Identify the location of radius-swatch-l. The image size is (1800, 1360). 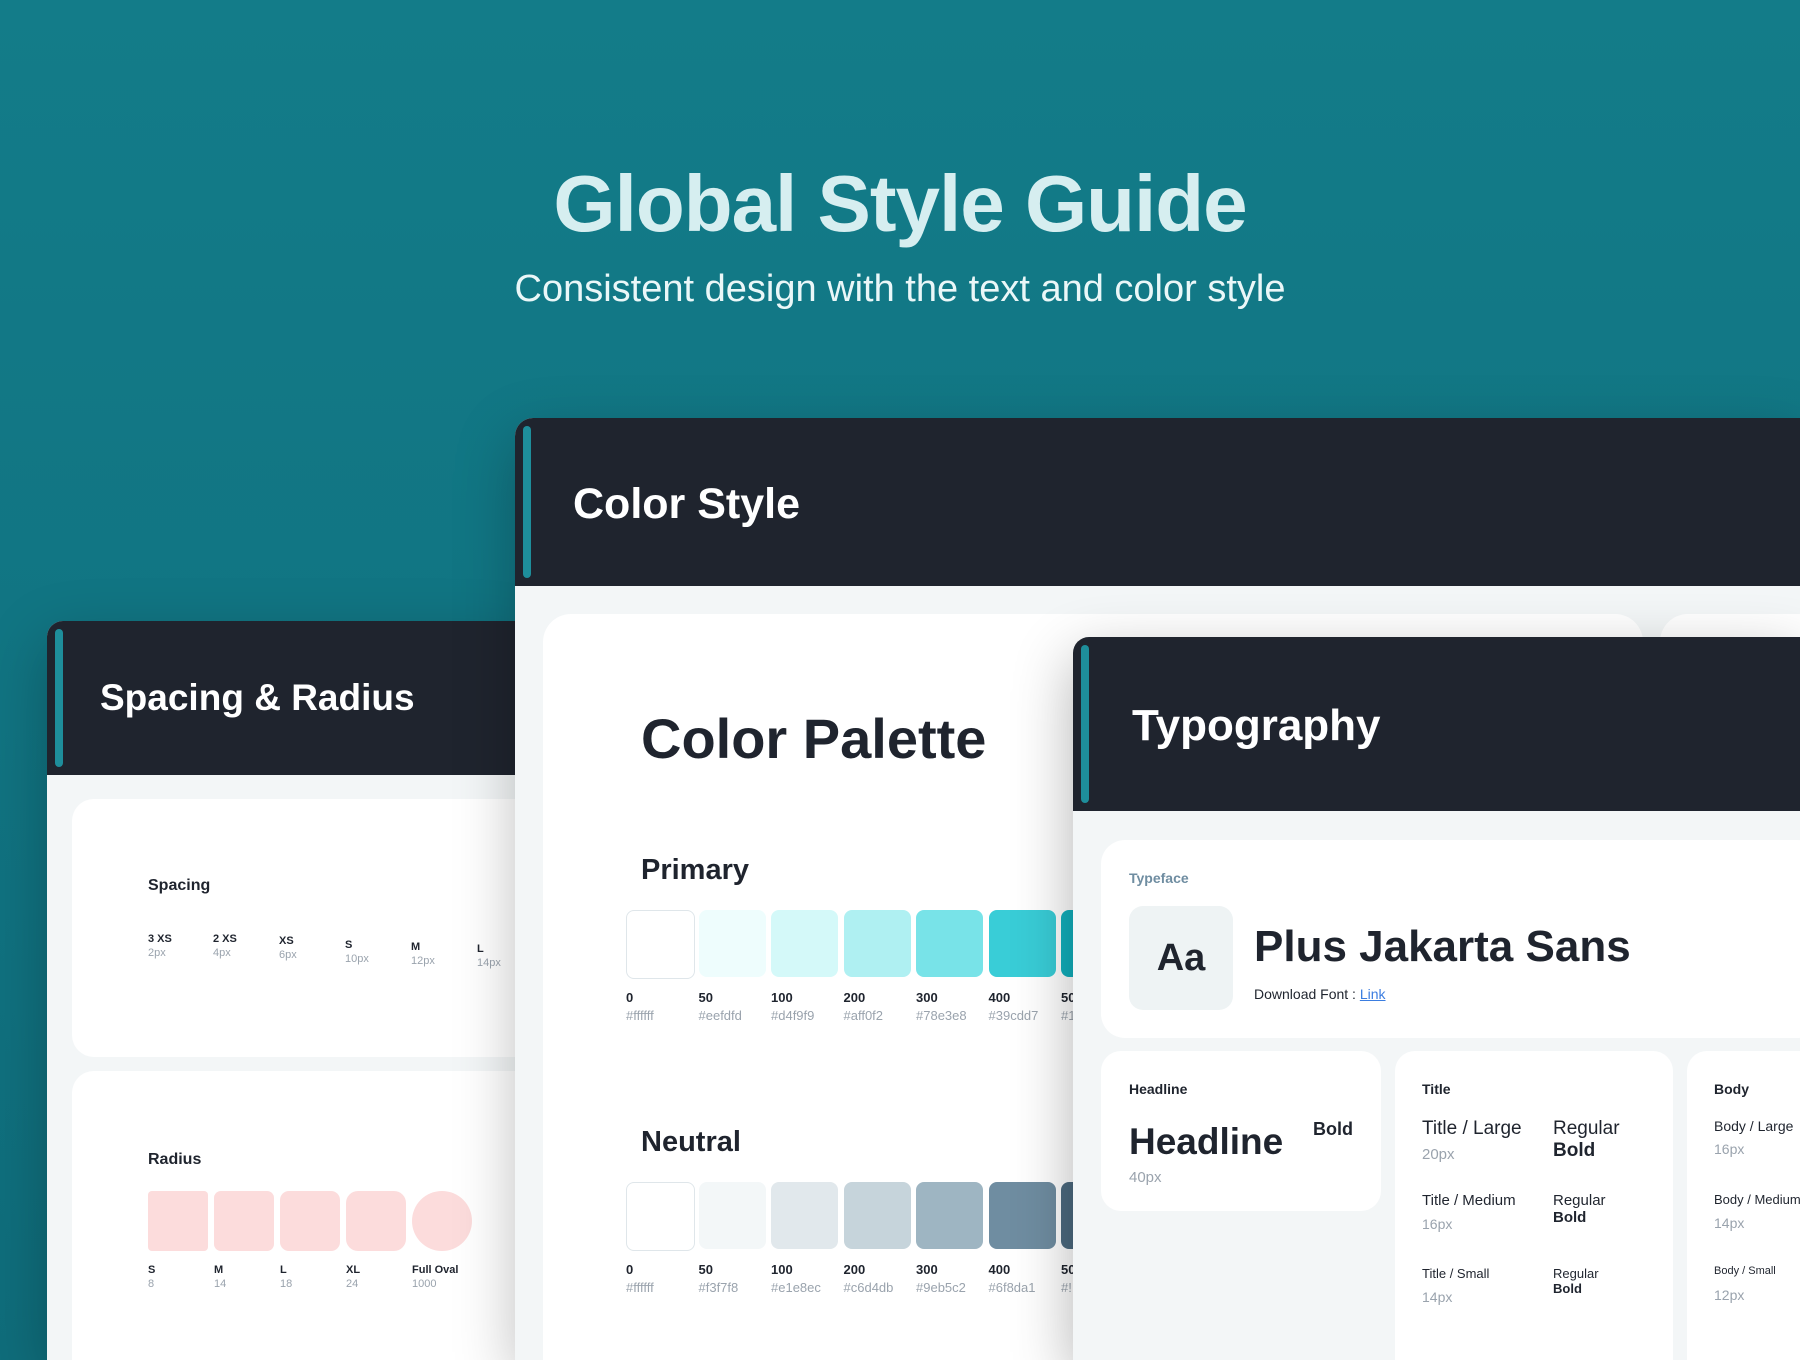
(310, 1221).